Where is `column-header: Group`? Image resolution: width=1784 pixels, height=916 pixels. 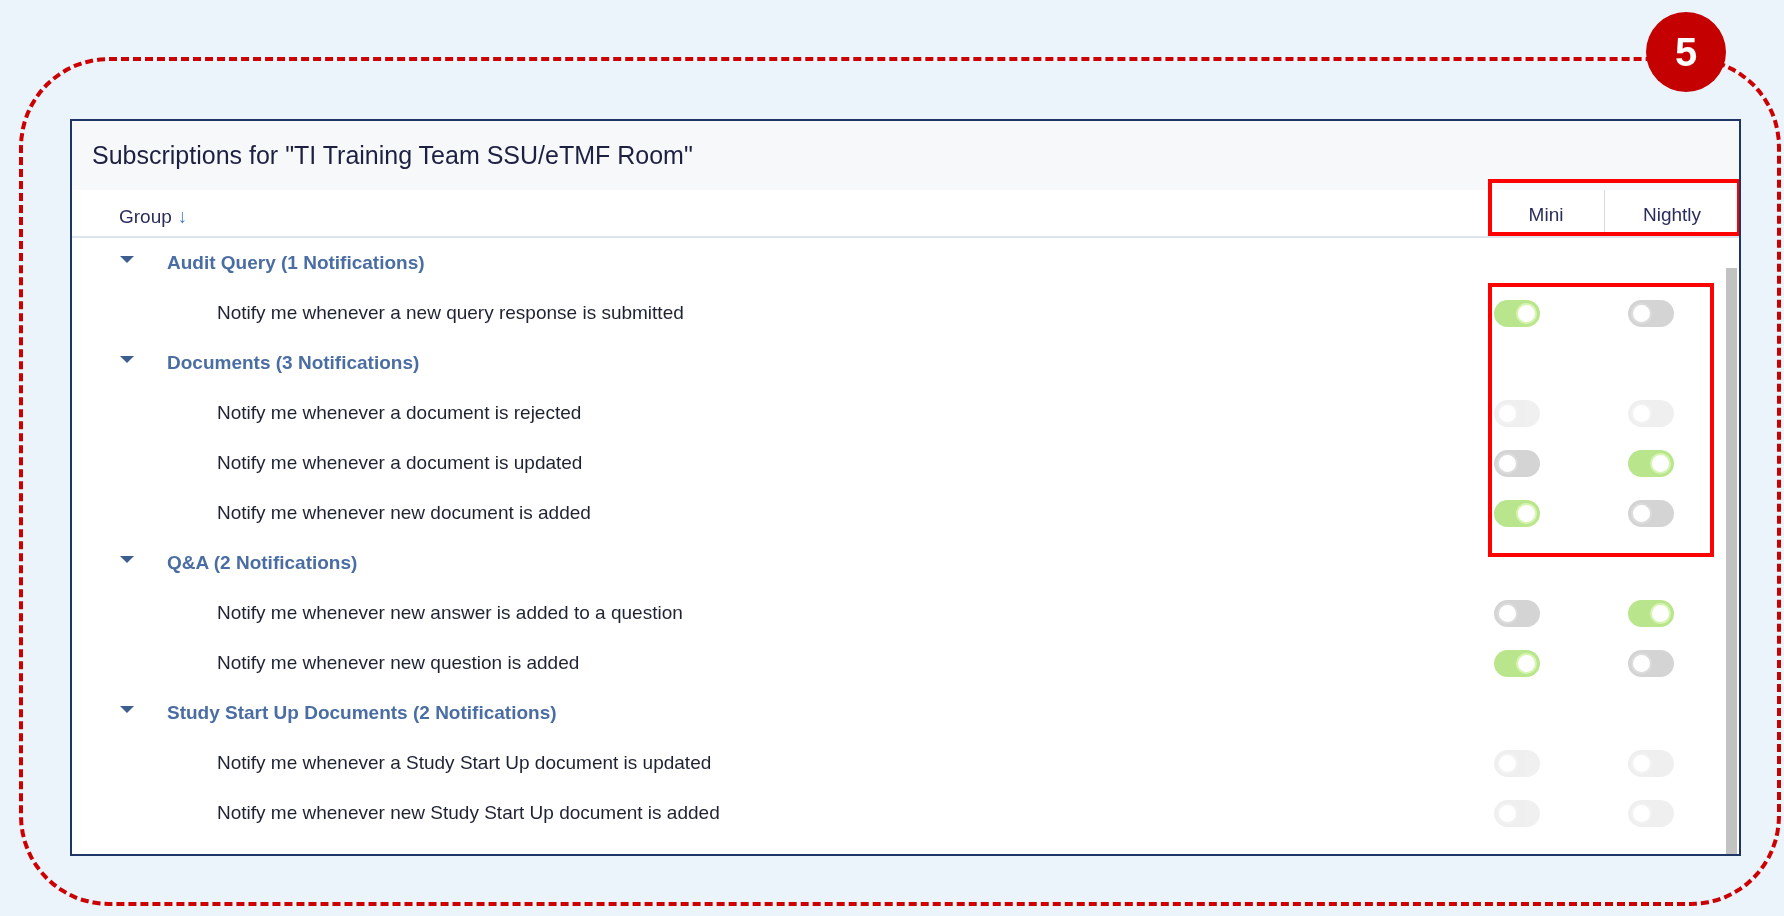 column-header: Group is located at coordinates (145, 217).